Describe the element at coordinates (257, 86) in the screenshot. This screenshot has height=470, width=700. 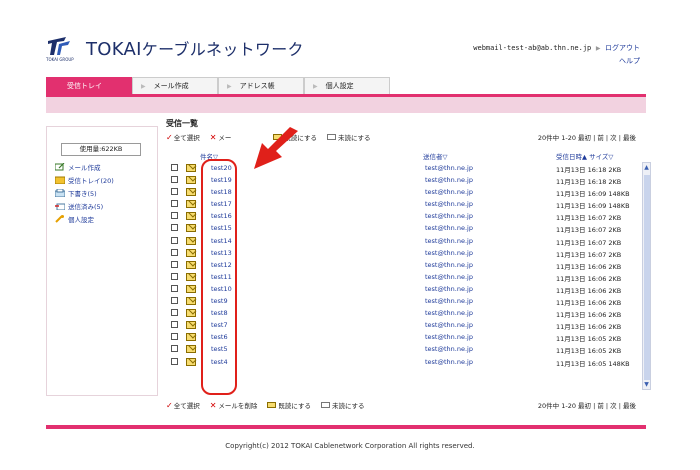
I see `tab-label: アドレス帳` at that location.